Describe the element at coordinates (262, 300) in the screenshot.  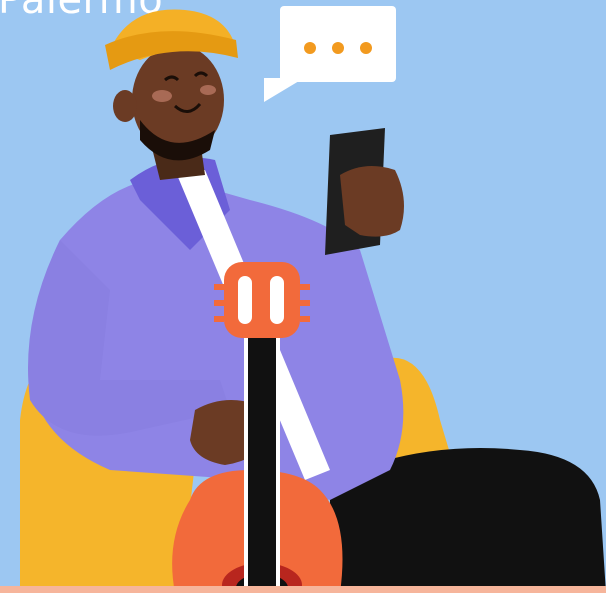
I see `guitar-headstock` at that location.